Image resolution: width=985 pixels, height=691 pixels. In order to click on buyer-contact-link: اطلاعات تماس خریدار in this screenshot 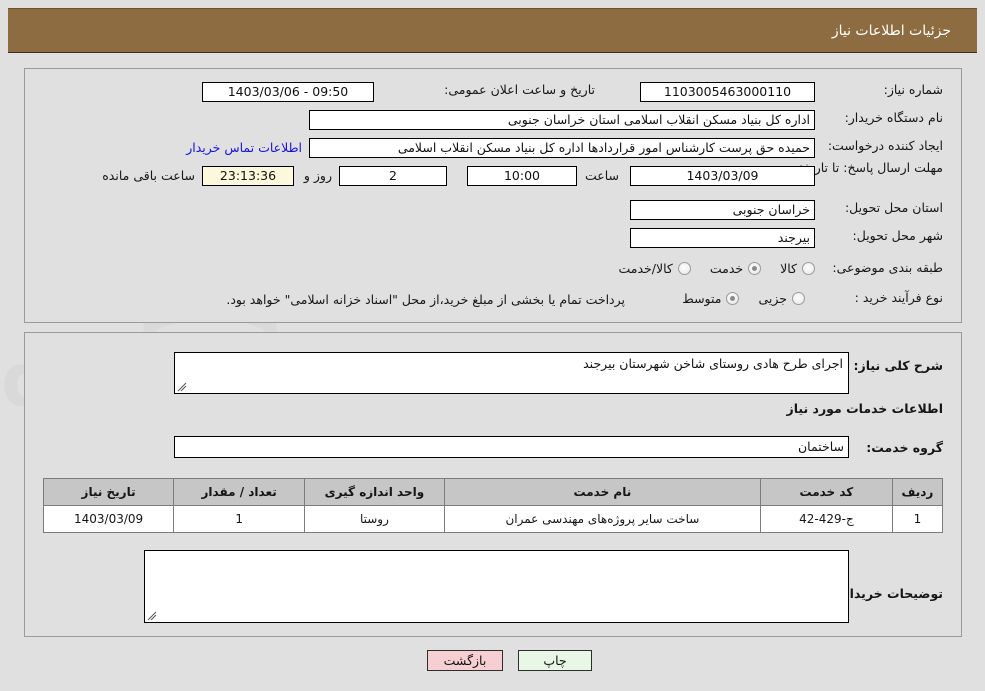, I will do `click(244, 147)`.